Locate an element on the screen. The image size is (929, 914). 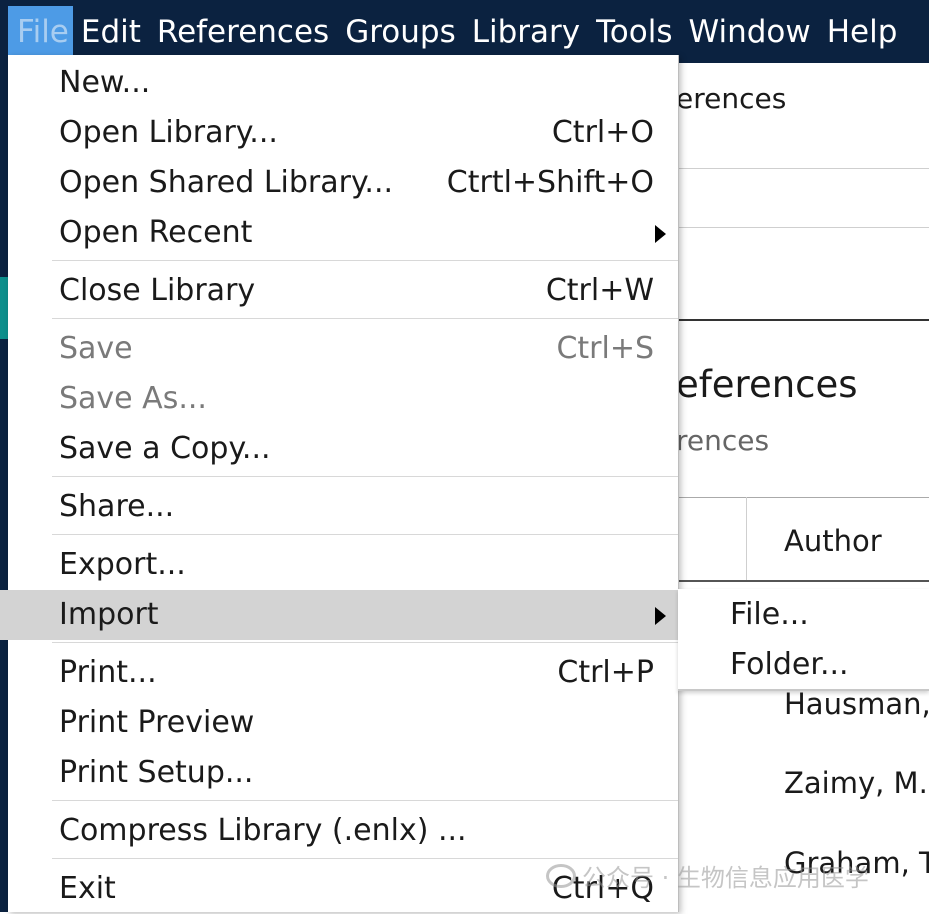
menu-references: References is located at coordinates (243, 32).